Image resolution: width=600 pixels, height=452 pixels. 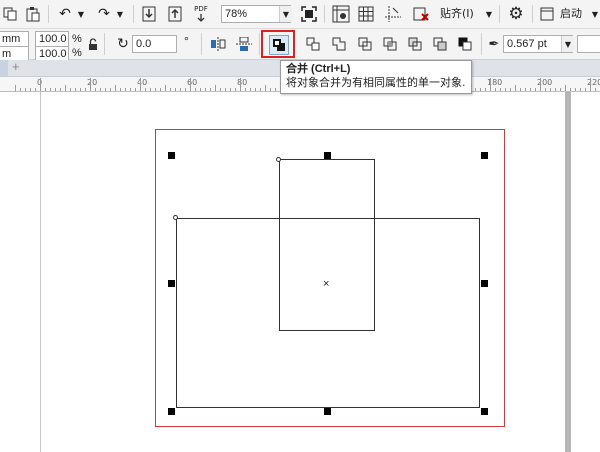 What do you see at coordinates (65, 14) in the screenshot?
I see `undo-icon: ↶` at bounding box center [65, 14].